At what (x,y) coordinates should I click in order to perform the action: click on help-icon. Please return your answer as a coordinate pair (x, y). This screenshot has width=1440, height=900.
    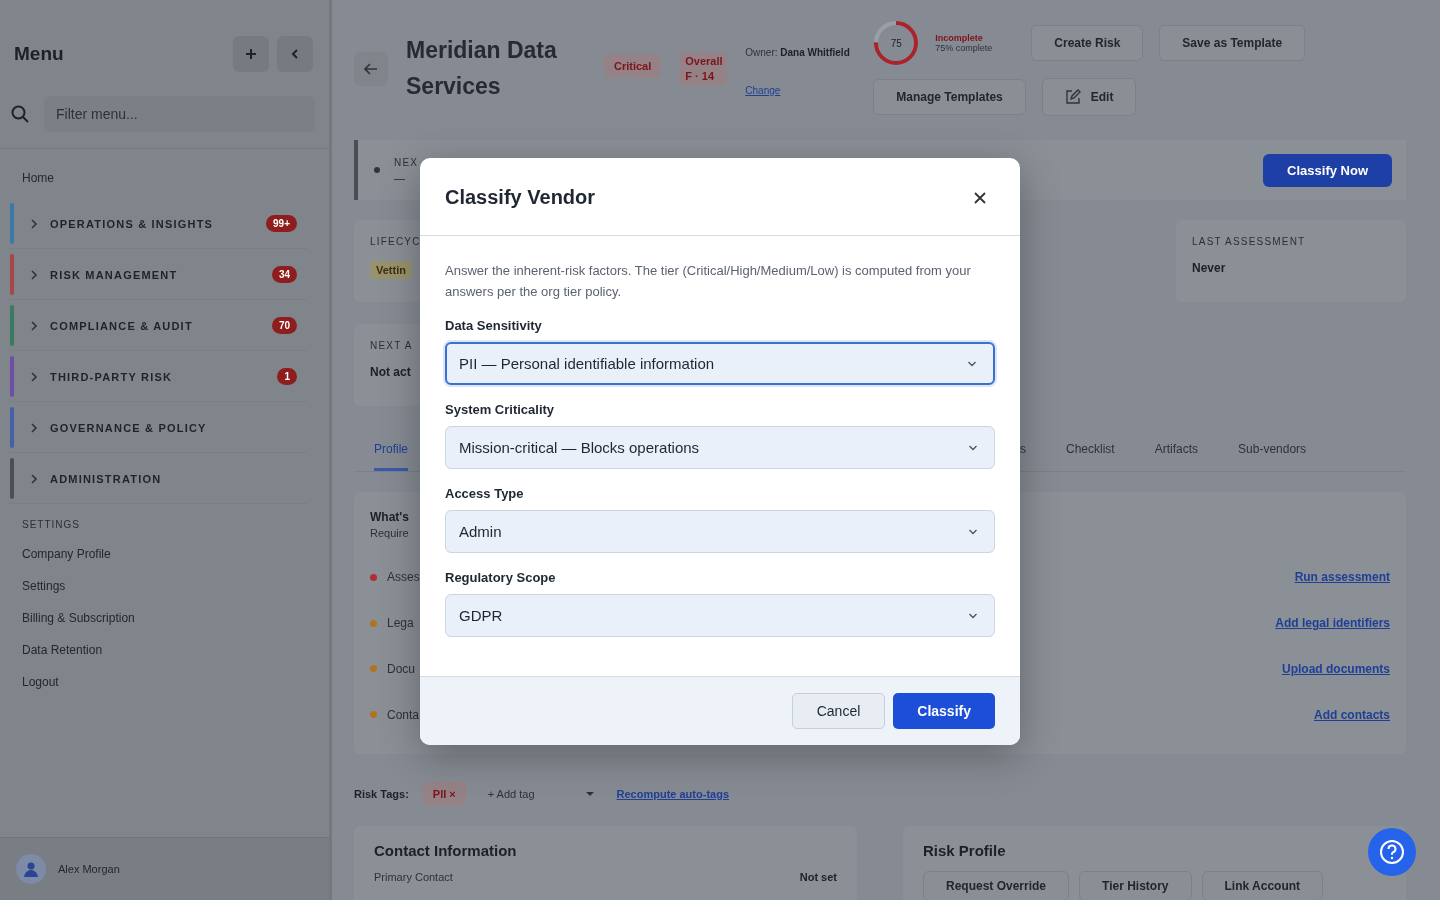
    Looking at the image, I should click on (1392, 852).